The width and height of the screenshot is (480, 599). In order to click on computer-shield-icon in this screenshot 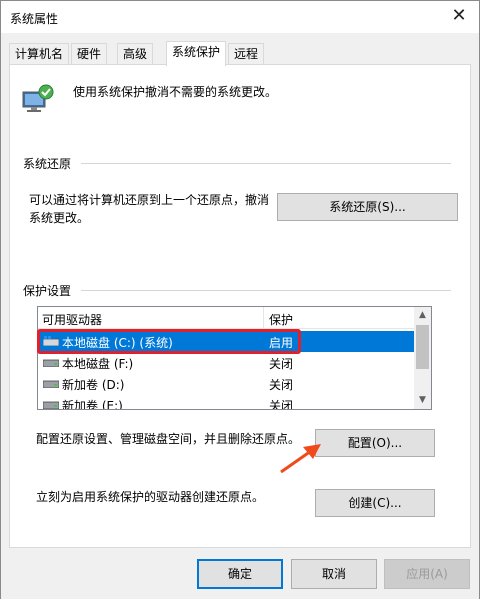, I will do `click(38, 98)`.